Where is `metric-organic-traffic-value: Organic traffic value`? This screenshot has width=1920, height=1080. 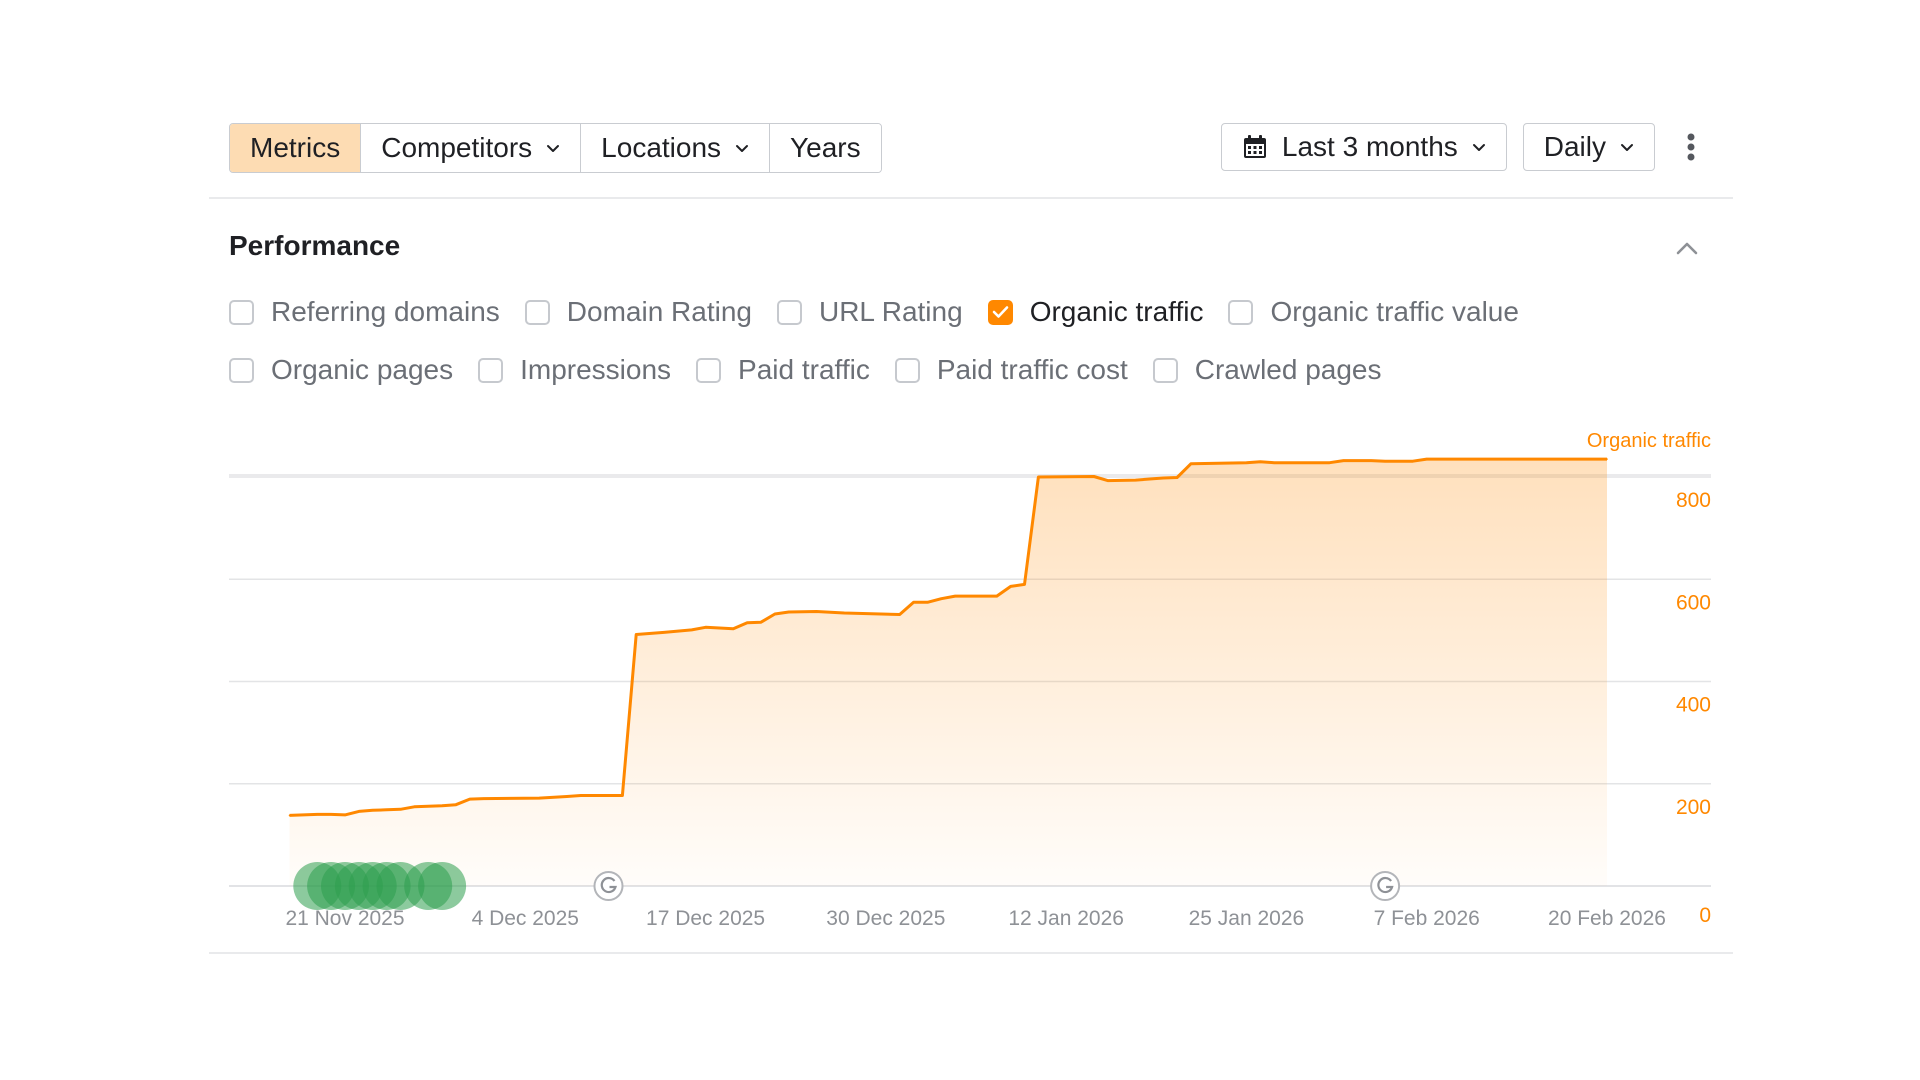 metric-organic-traffic-value: Organic traffic value is located at coordinates (1373, 312).